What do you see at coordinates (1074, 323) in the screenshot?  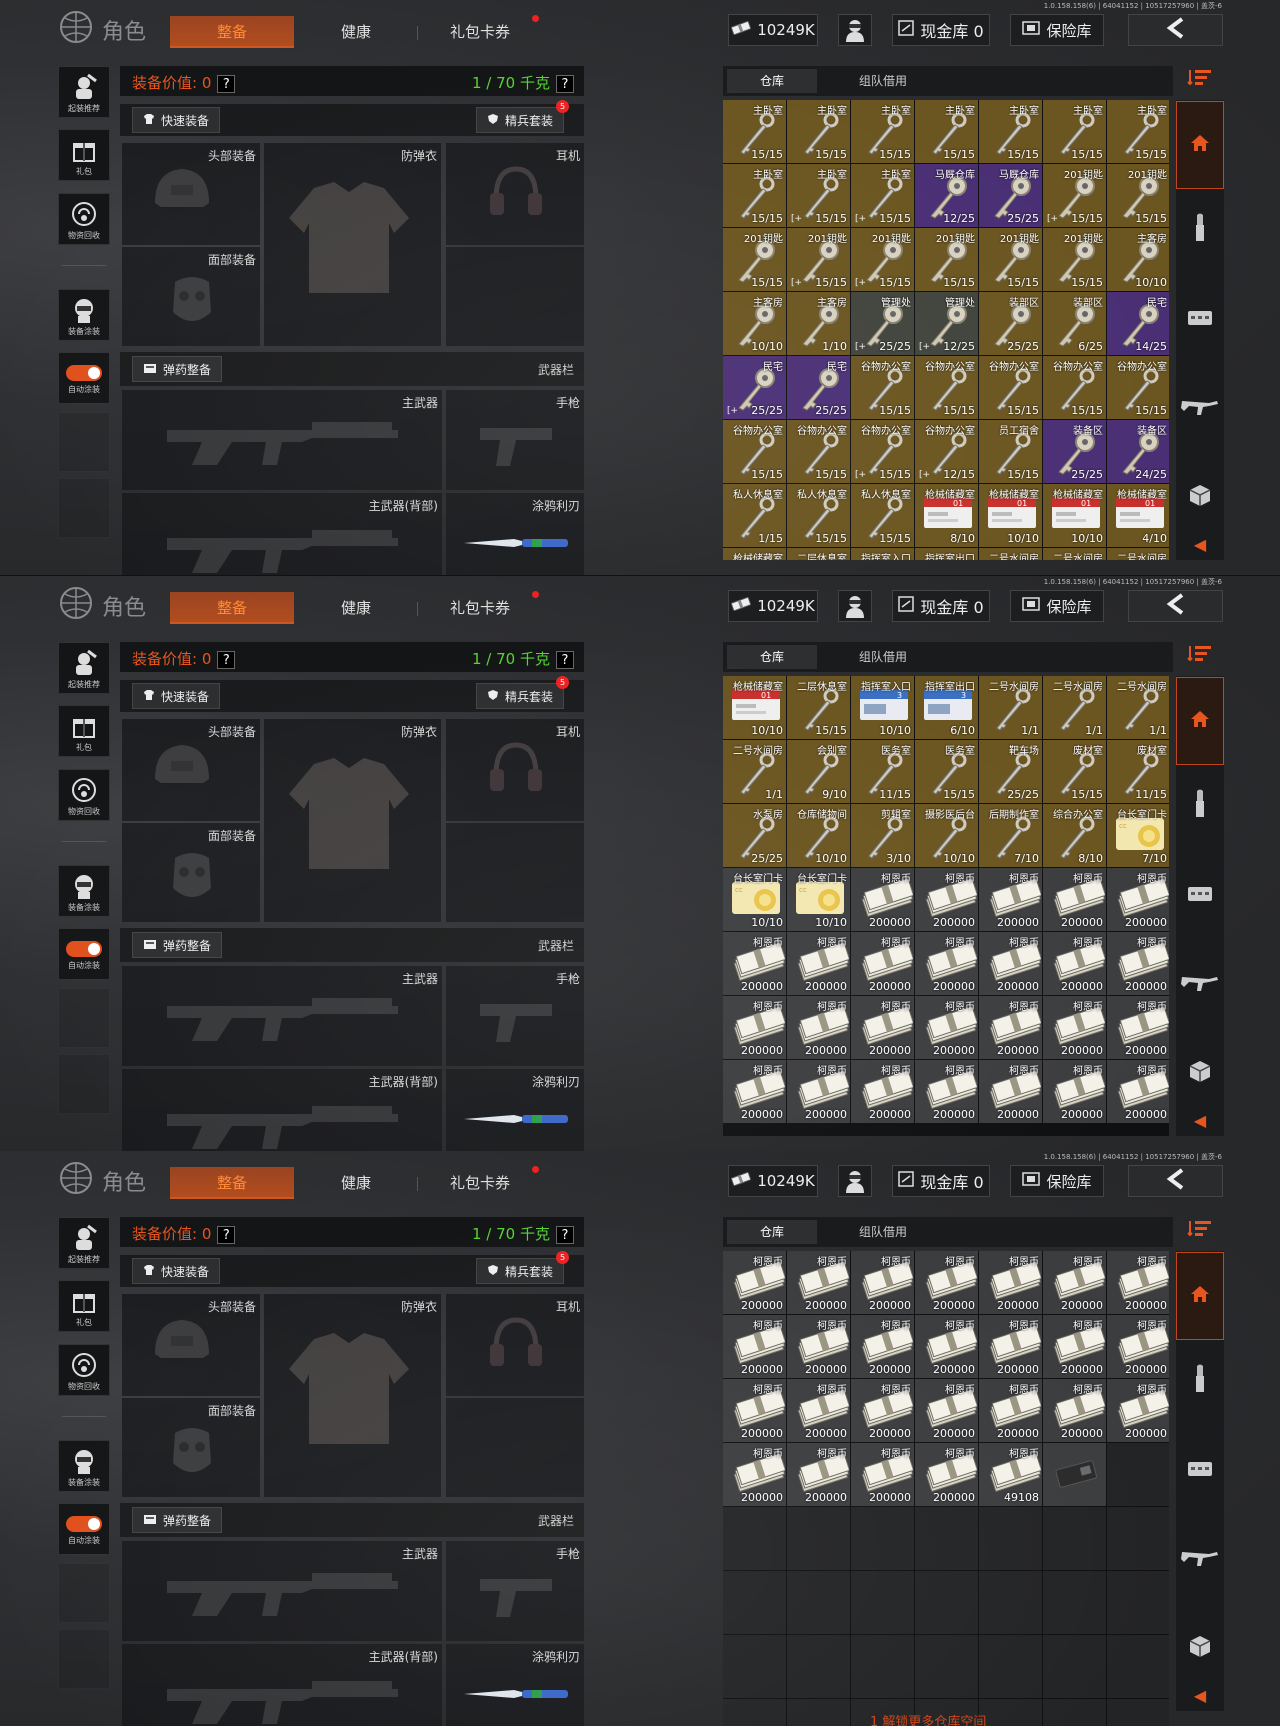 I see `inventory-item: 装部区 6/25` at bounding box center [1074, 323].